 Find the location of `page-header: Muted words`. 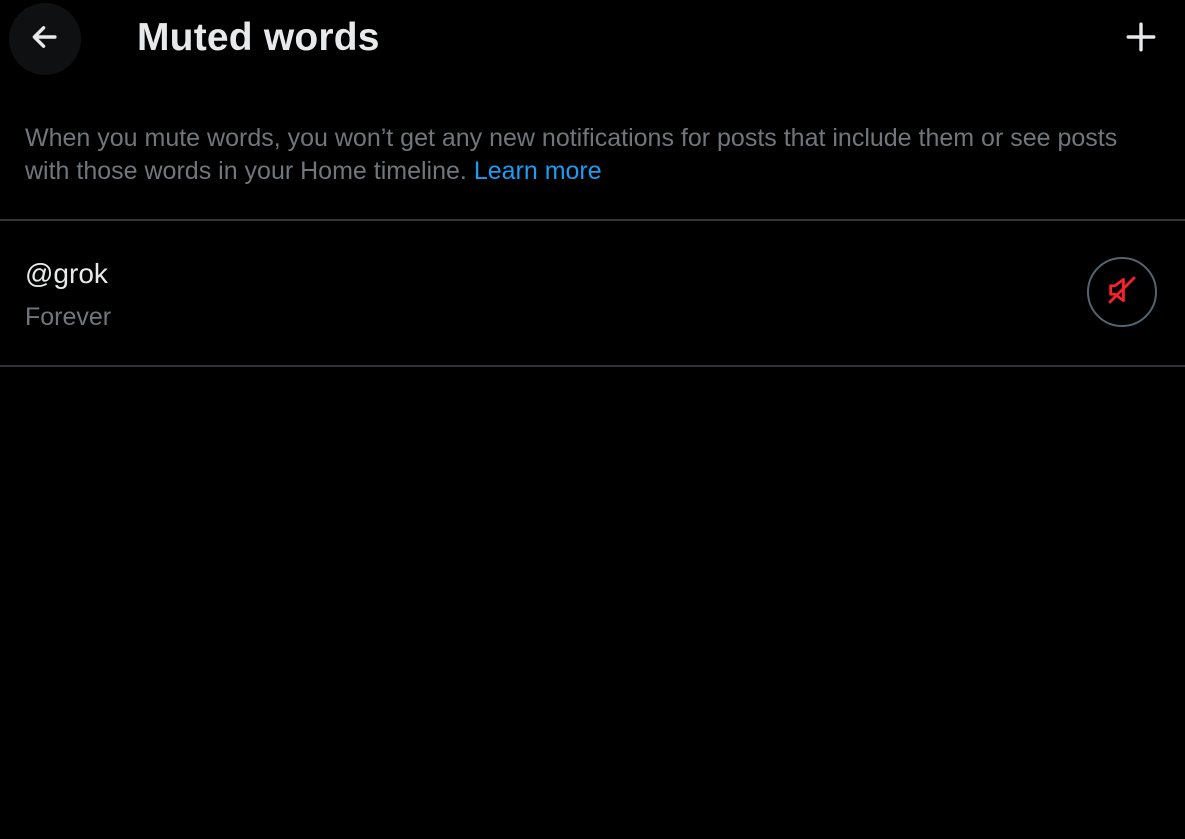

page-header: Muted words is located at coordinates (592, 39).